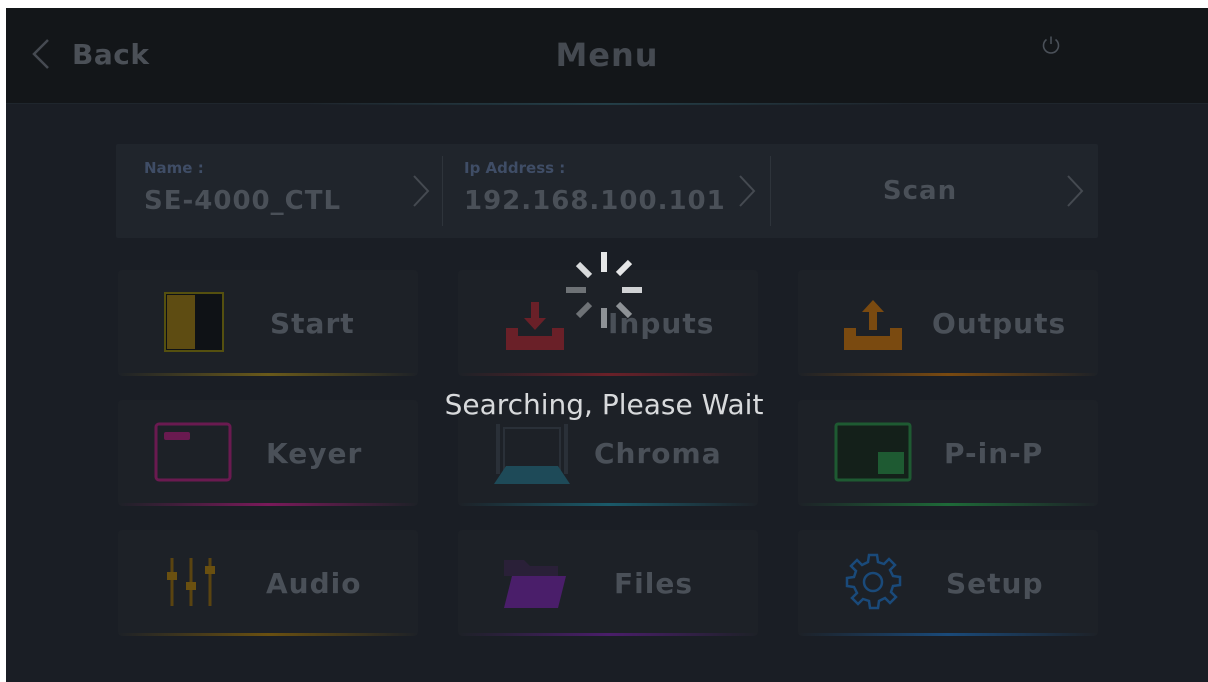 Image resolution: width=1208 pixels, height=682 pixels. What do you see at coordinates (873, 325) in the screenshot?
I see `upload-tray-icon` at bounding box center [873, 325].